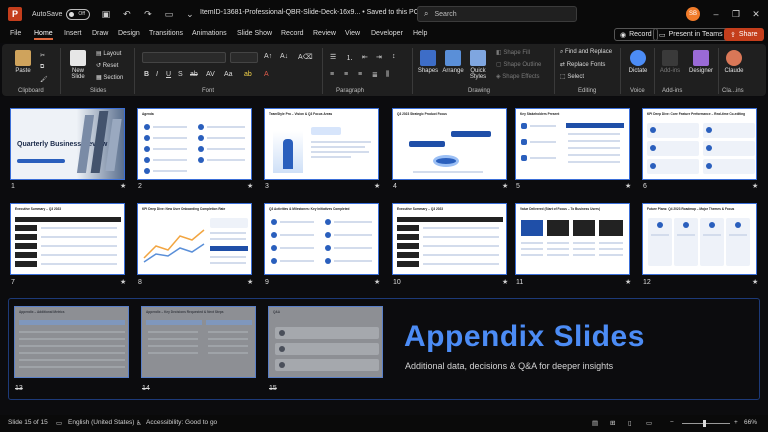 The width and height of the screenshot is (768, 432). What do you see at coordinates (750, 422) in the screenshot?
I see `zoom-level: 66%` at bounding box center [750, 422].